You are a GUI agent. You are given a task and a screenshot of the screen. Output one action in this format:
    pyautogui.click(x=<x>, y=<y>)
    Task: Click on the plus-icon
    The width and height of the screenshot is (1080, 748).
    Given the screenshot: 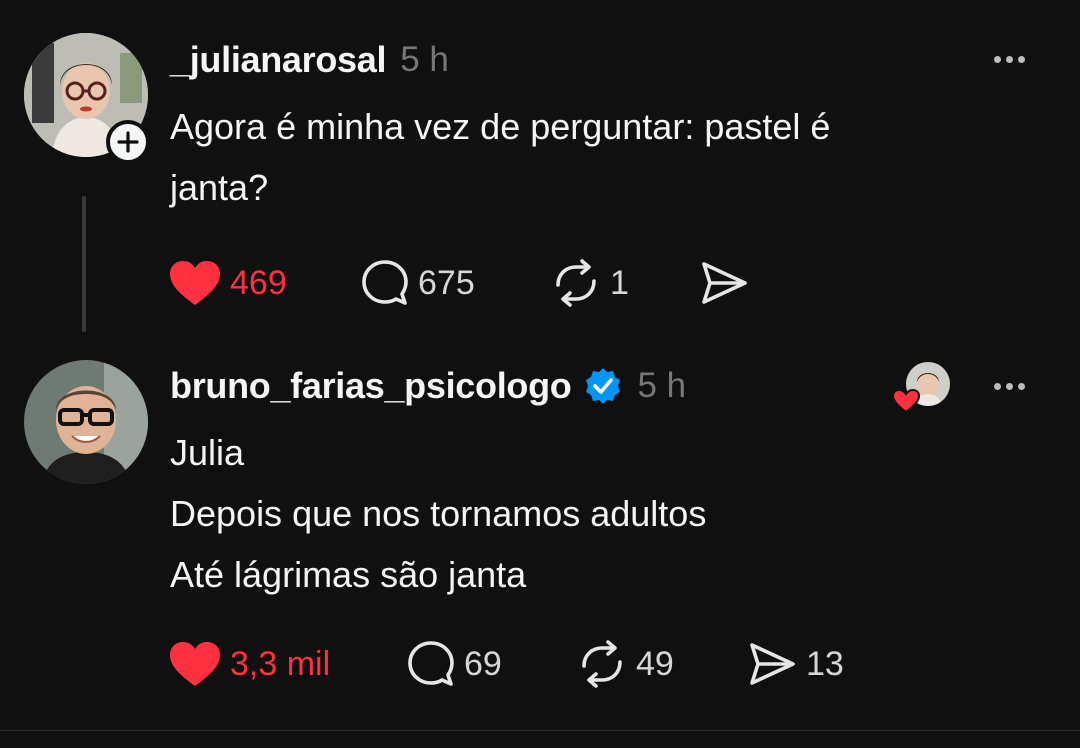 What is the action you would take?
    pyautogui.click(x=128, y=142)
    